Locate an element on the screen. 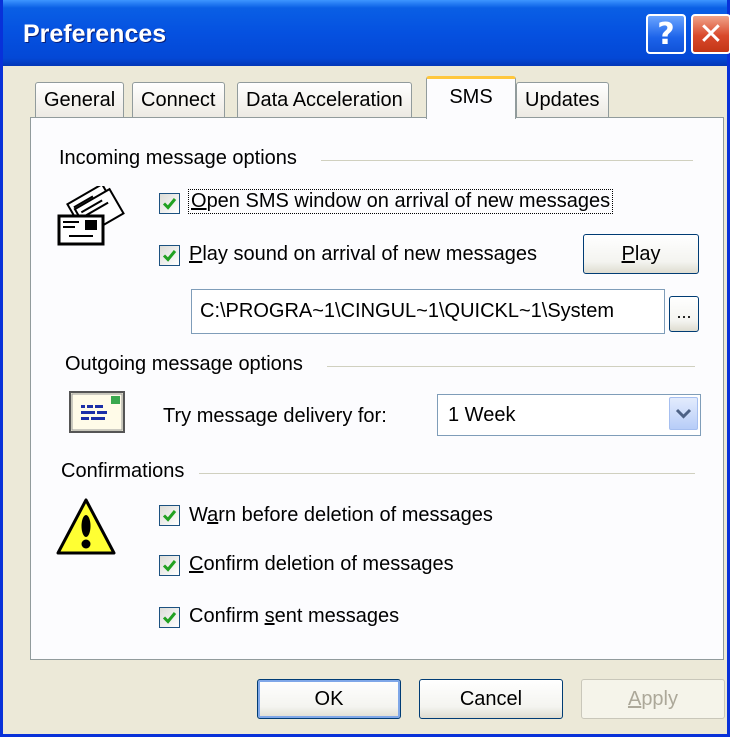 The height and width of the screenshot is (737, 730). outgoing-heading: Outgoing message options is located at coordinates (184, 364).